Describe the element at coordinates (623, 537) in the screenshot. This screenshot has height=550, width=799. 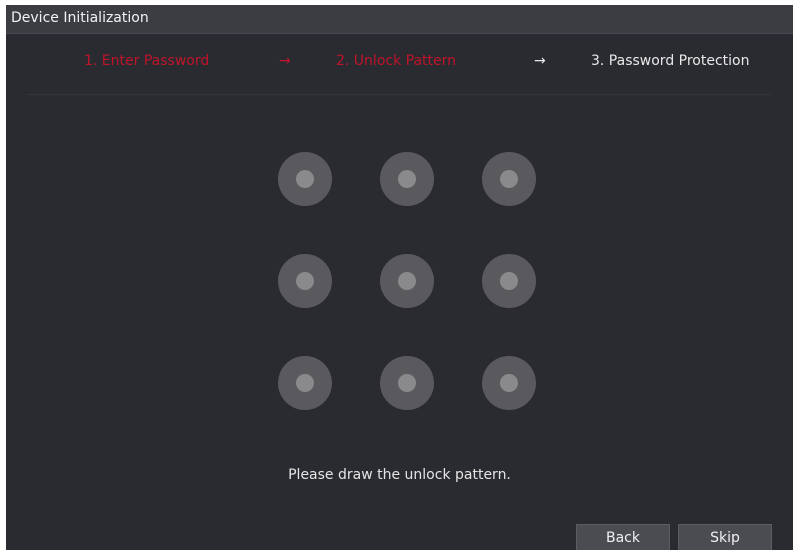
I see `back-button: Back` at that location.